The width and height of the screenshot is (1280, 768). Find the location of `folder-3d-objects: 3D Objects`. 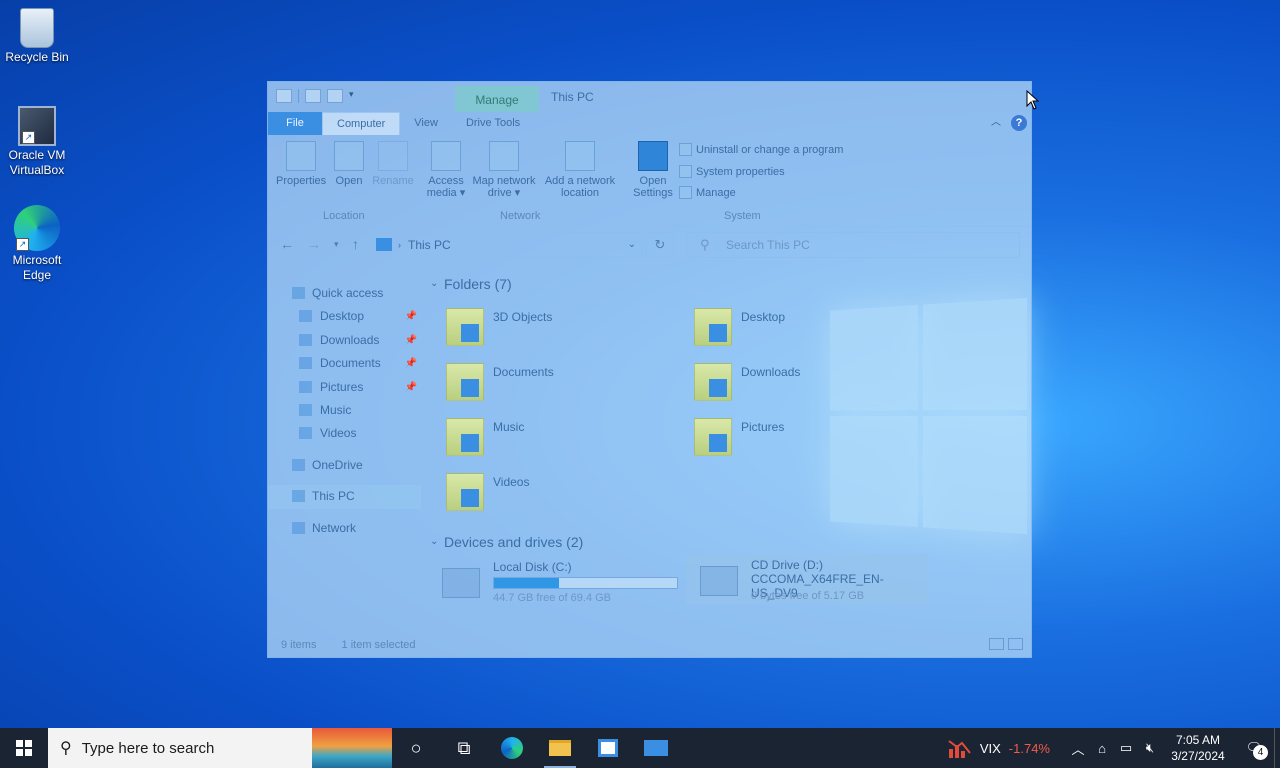

folder-3d-objects: 3D Objects is located at coordinates (543, 333).